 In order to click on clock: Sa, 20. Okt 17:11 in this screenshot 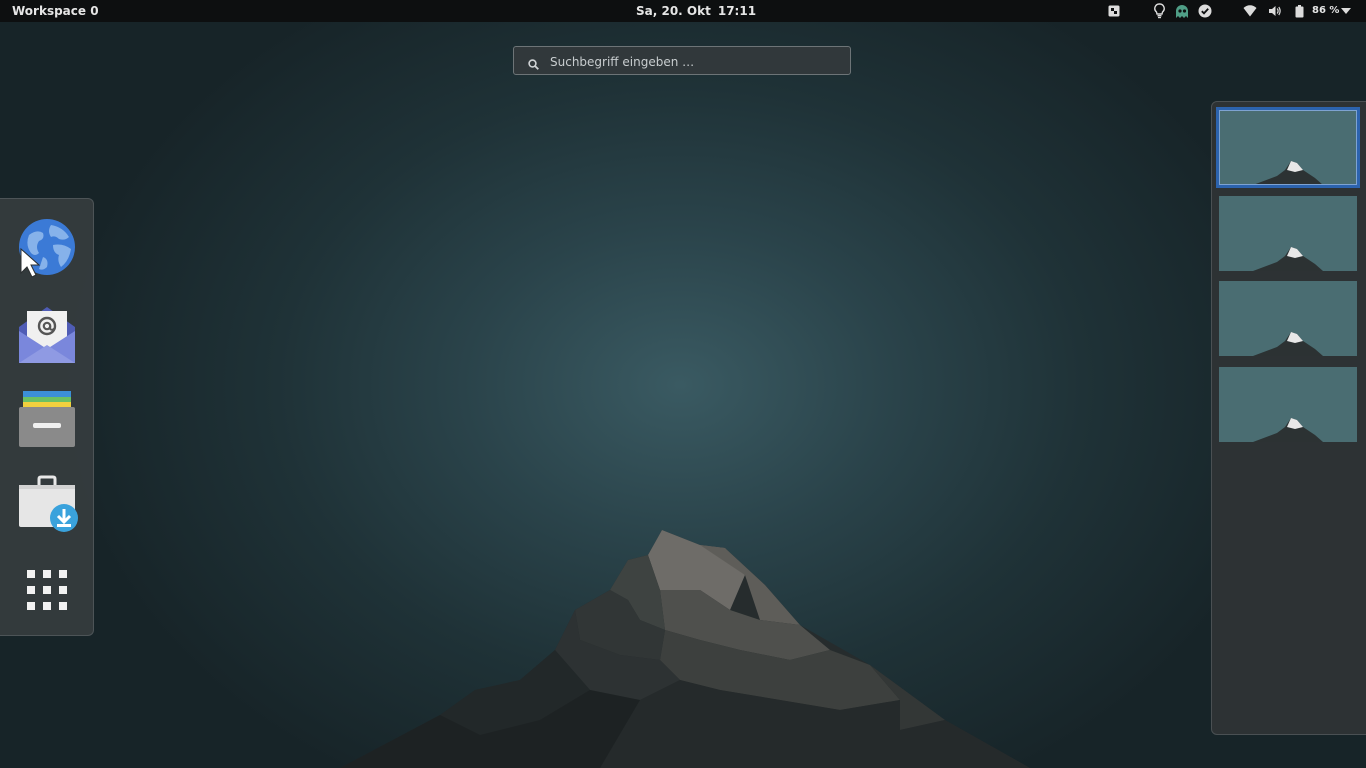, I will do `click(699, 11)`.